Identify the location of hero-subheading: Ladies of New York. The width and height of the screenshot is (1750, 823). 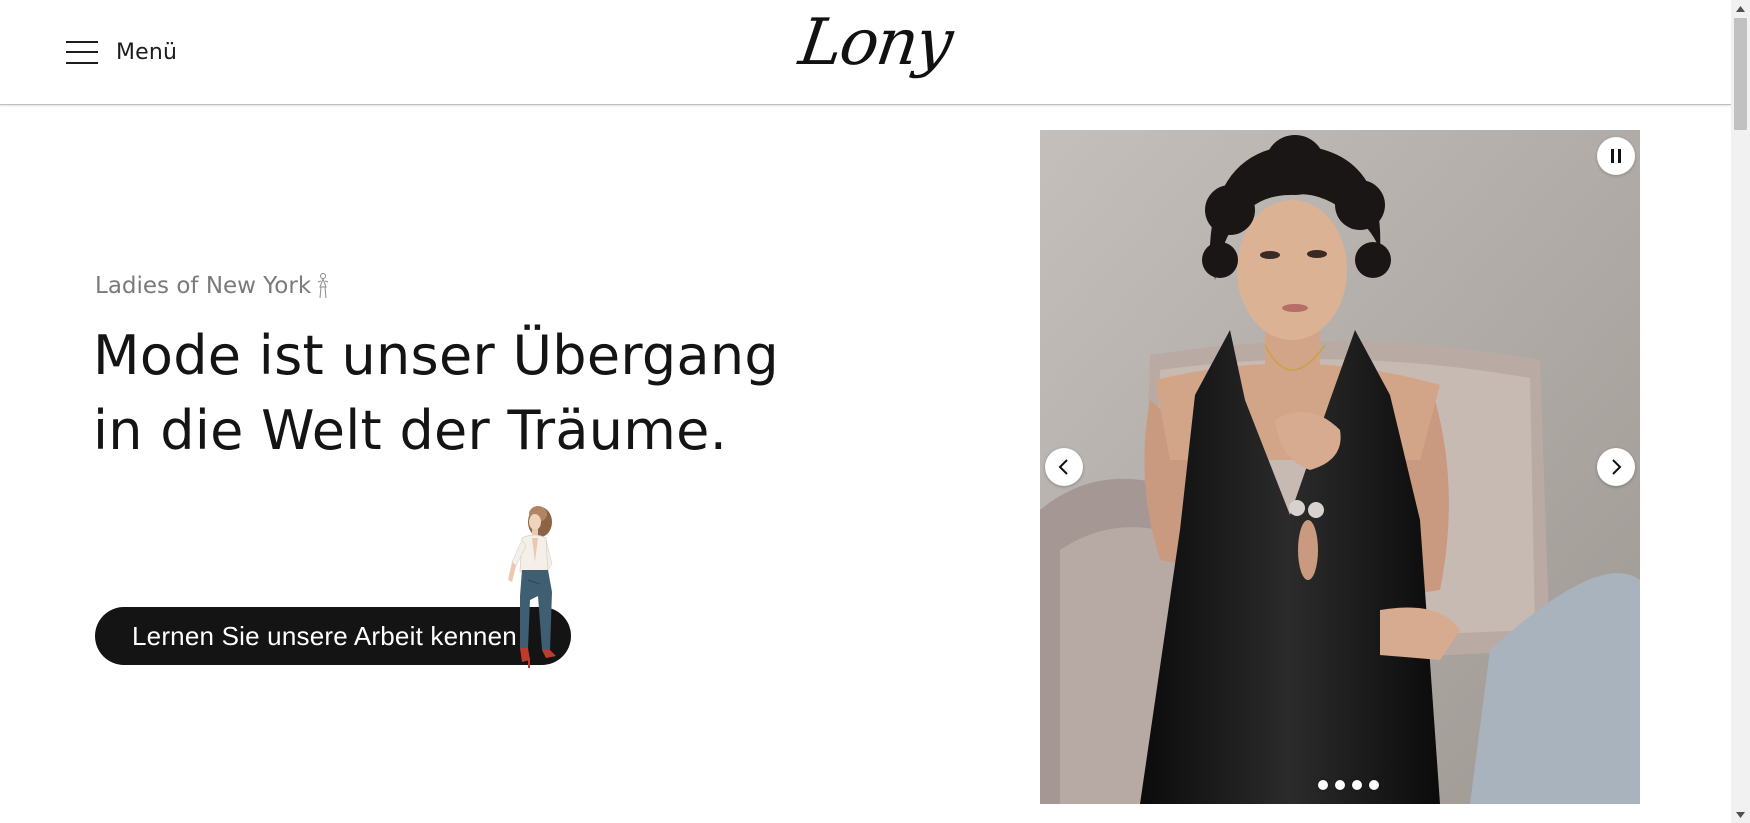
(213, 286).